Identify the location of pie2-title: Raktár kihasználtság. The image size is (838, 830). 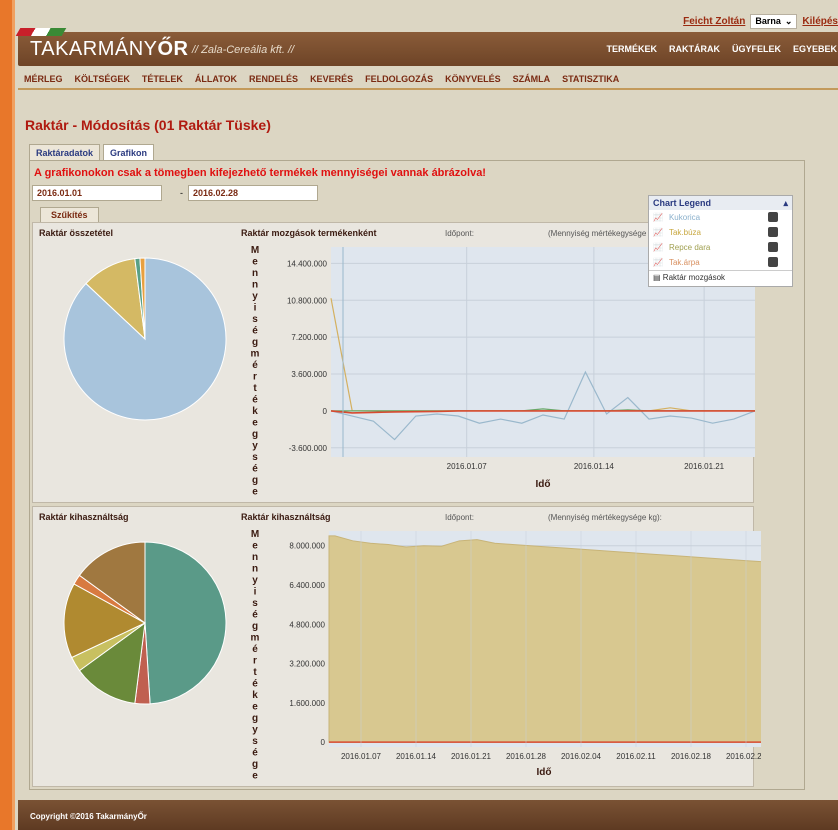
(84, 517).